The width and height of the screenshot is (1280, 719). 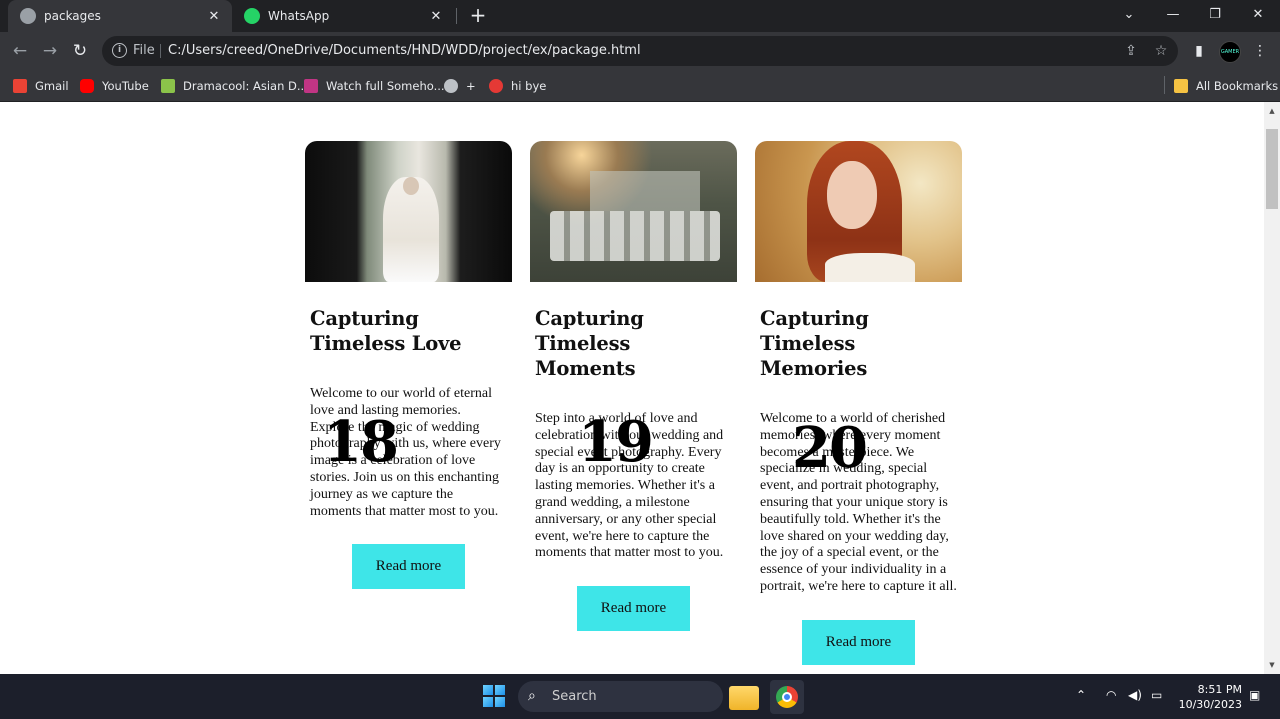 I want to click on reload-icon: ↻, so click(x=80, y=51).